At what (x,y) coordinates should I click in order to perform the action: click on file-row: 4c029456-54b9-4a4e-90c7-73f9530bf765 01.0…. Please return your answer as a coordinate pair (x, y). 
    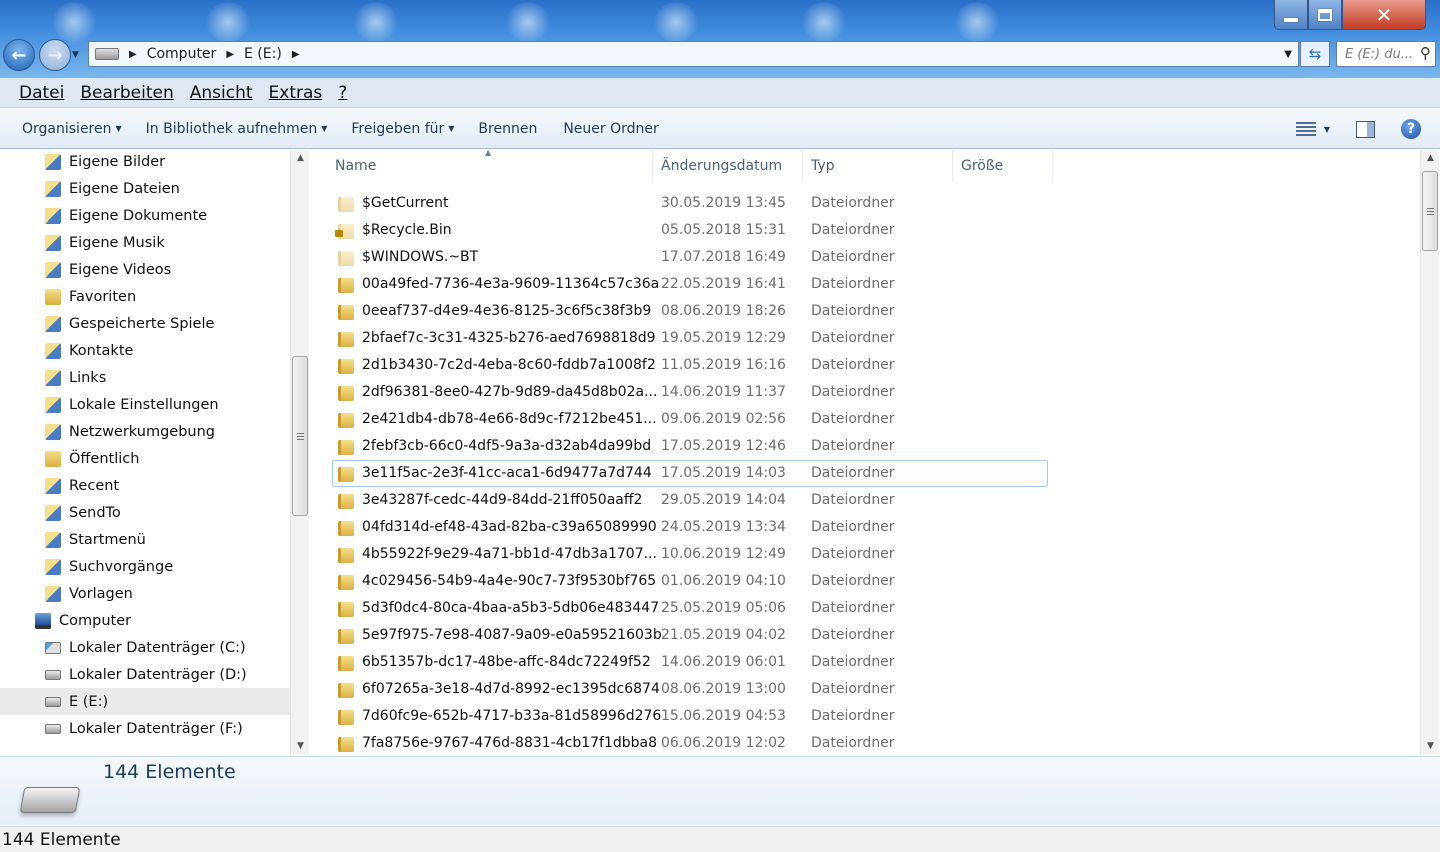
    Looking at the image, I should click on (690, 581).